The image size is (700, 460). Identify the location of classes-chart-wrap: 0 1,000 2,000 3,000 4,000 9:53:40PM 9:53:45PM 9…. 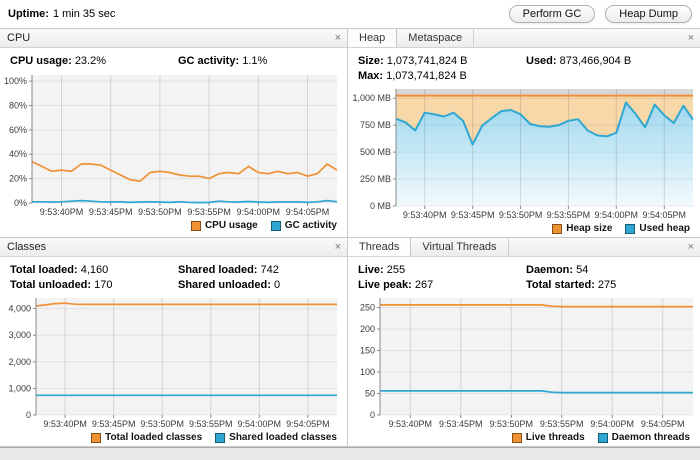
(173, 362).